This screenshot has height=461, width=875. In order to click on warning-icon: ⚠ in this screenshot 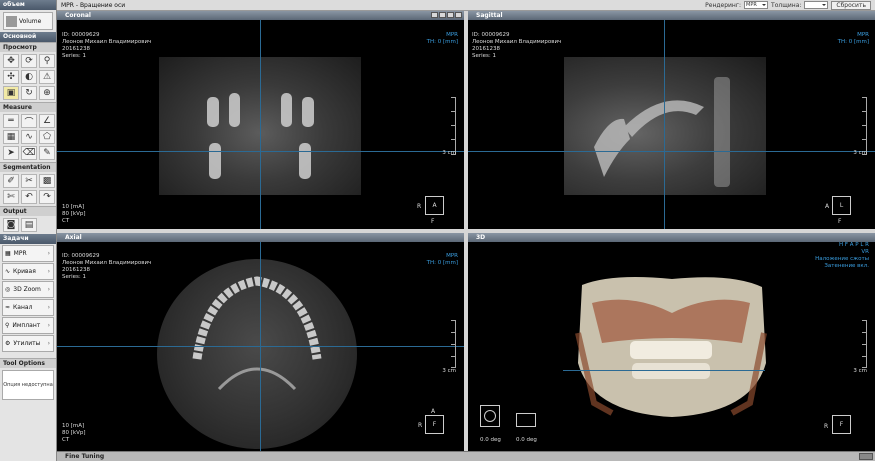, I will do `click(47, 77)`.